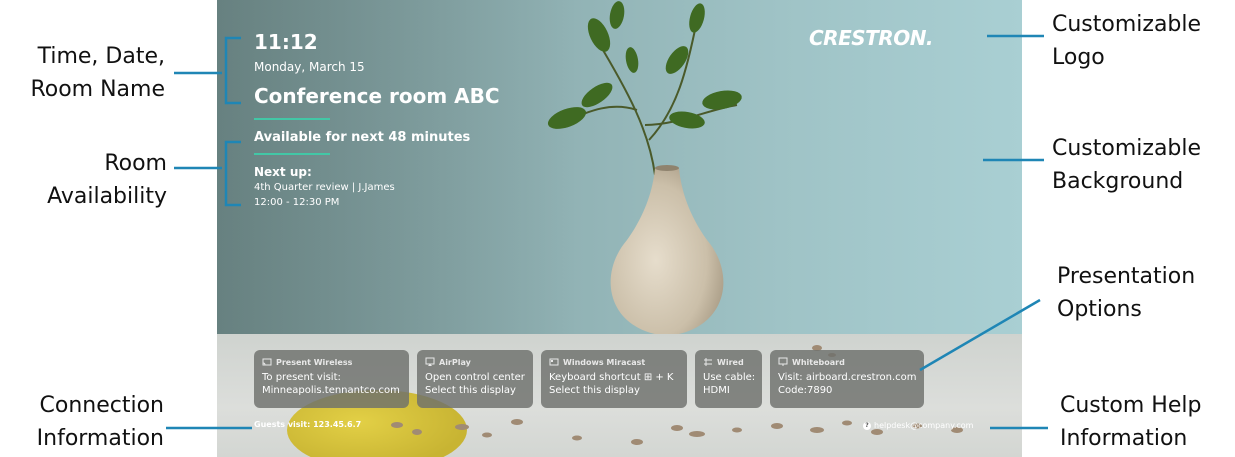  What do you see at coordinates (283, 172) in the screenshot?
I see `next-up-label: Next up:` at bounding box center [283, 172].